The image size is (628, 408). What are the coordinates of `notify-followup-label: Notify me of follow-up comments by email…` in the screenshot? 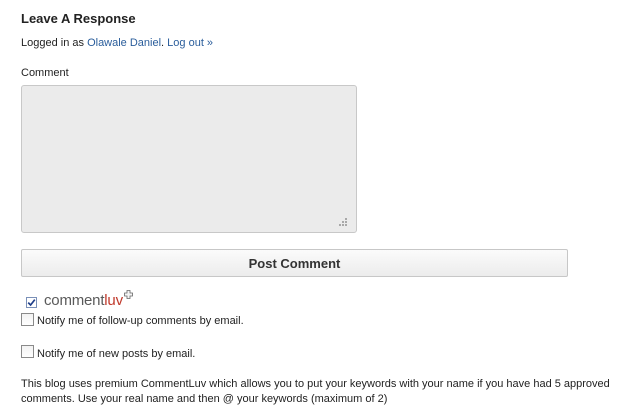 It's located at (140, 321).